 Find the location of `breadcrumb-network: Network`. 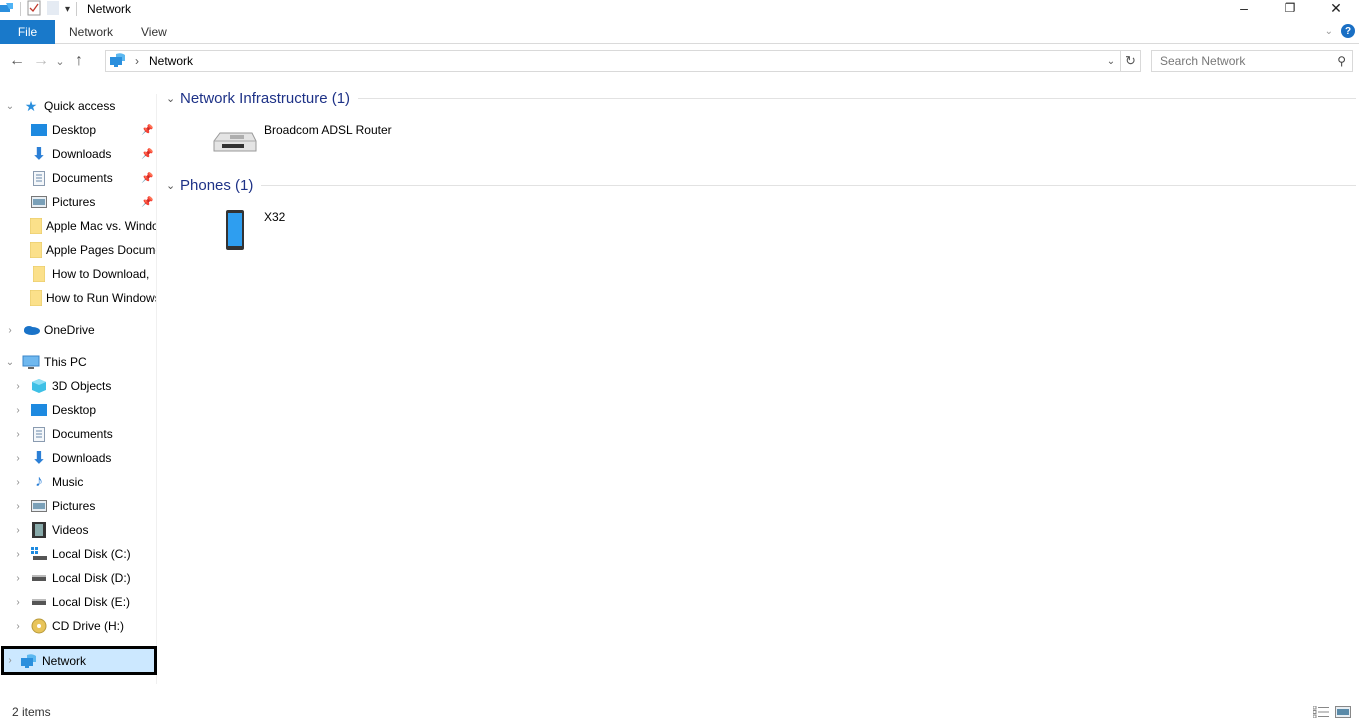

breadcrumb-network: Network is located at coordinates (171, 61).